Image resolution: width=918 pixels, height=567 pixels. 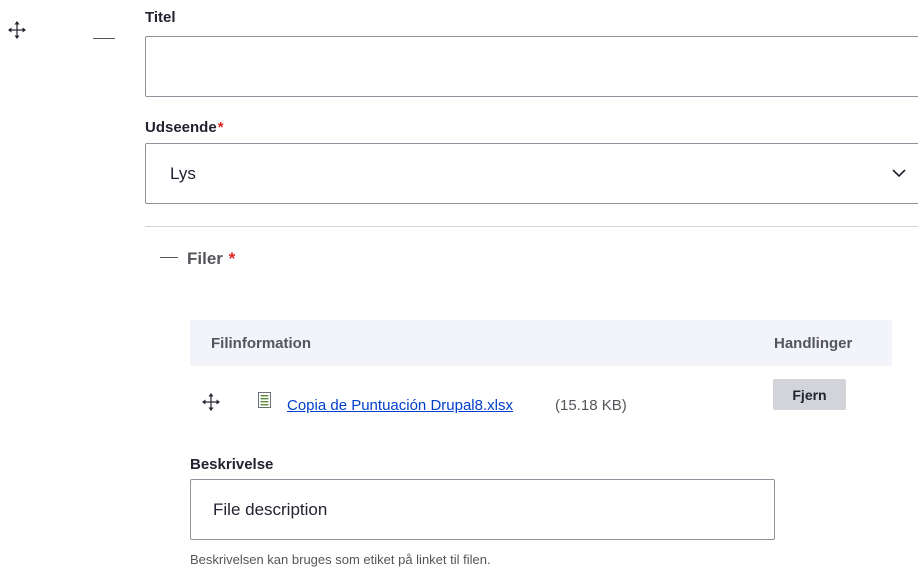 What do you see at coordinates (541, 343) in the screenshot?
I see `files-table-header: Filinformation Handlinger` at bounding box center [541, 343].